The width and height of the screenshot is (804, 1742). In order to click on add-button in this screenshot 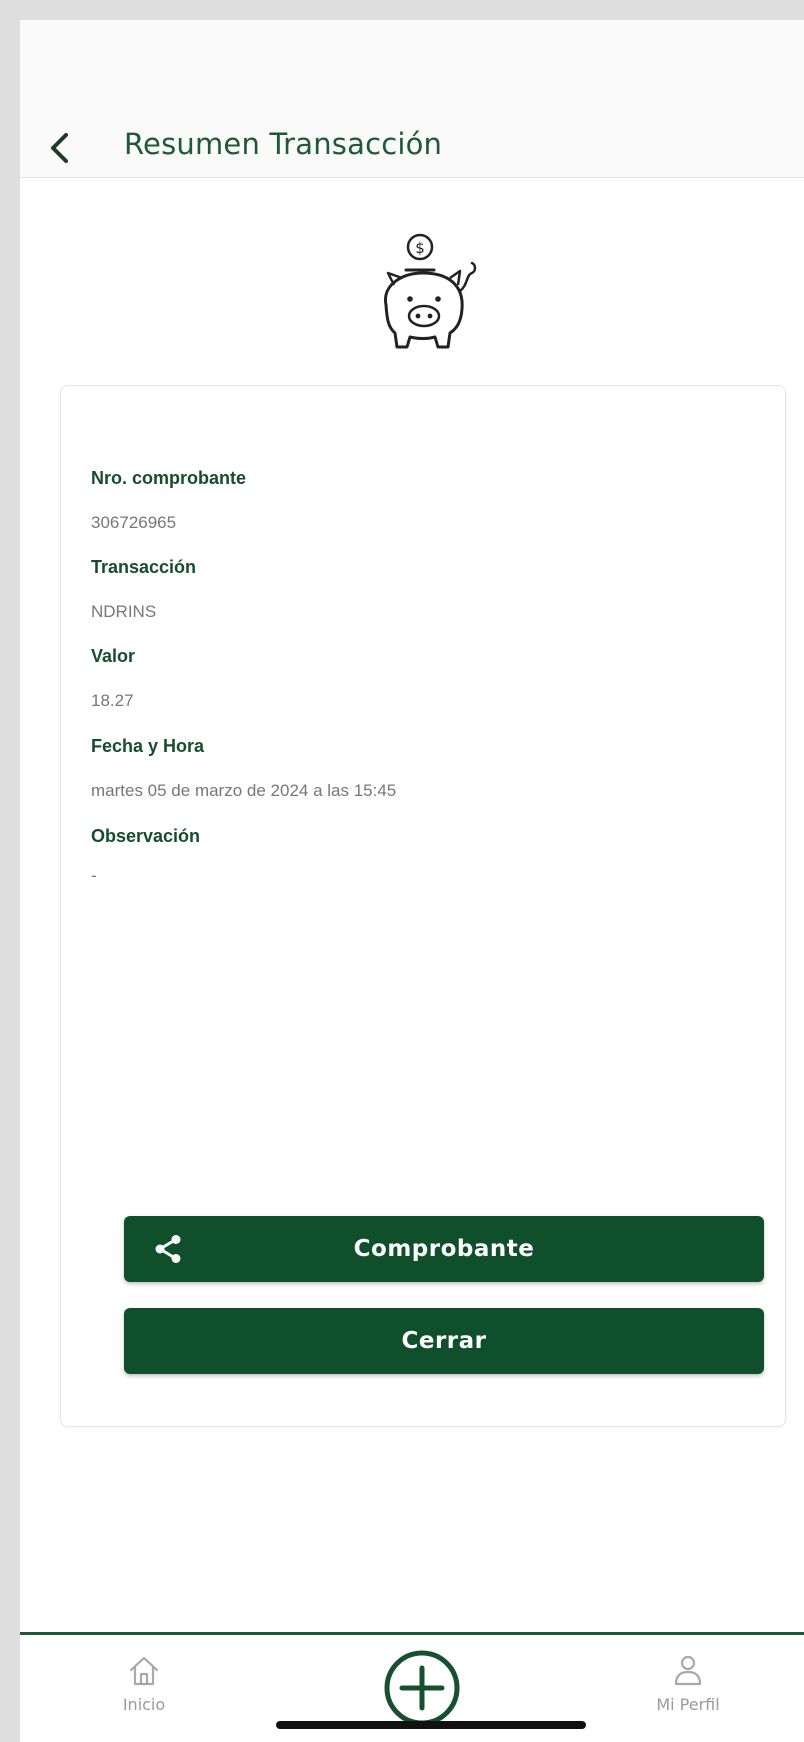, I will do `click(422, 1688)`.